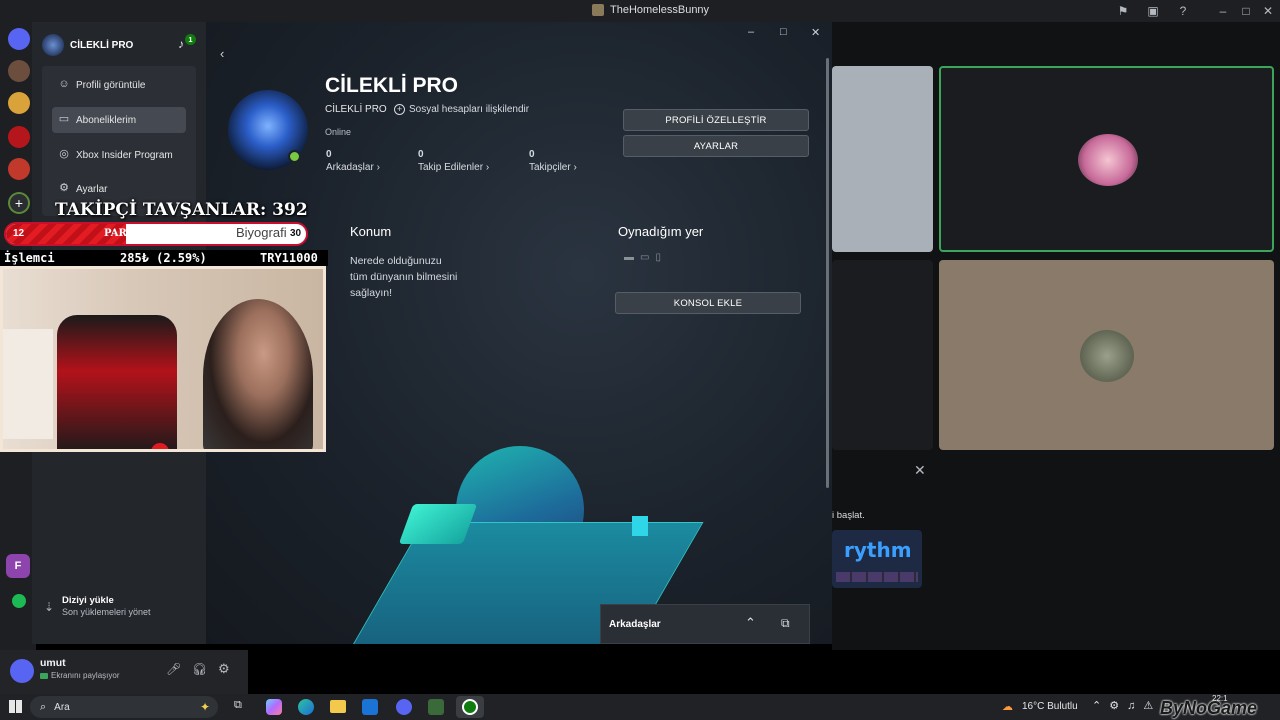 The width and height of the screenshot is (1280, 720). What do you see at coordinates (306, 707) in the screenshot?
I see `edge-icon` at bounding box center [306, 707].